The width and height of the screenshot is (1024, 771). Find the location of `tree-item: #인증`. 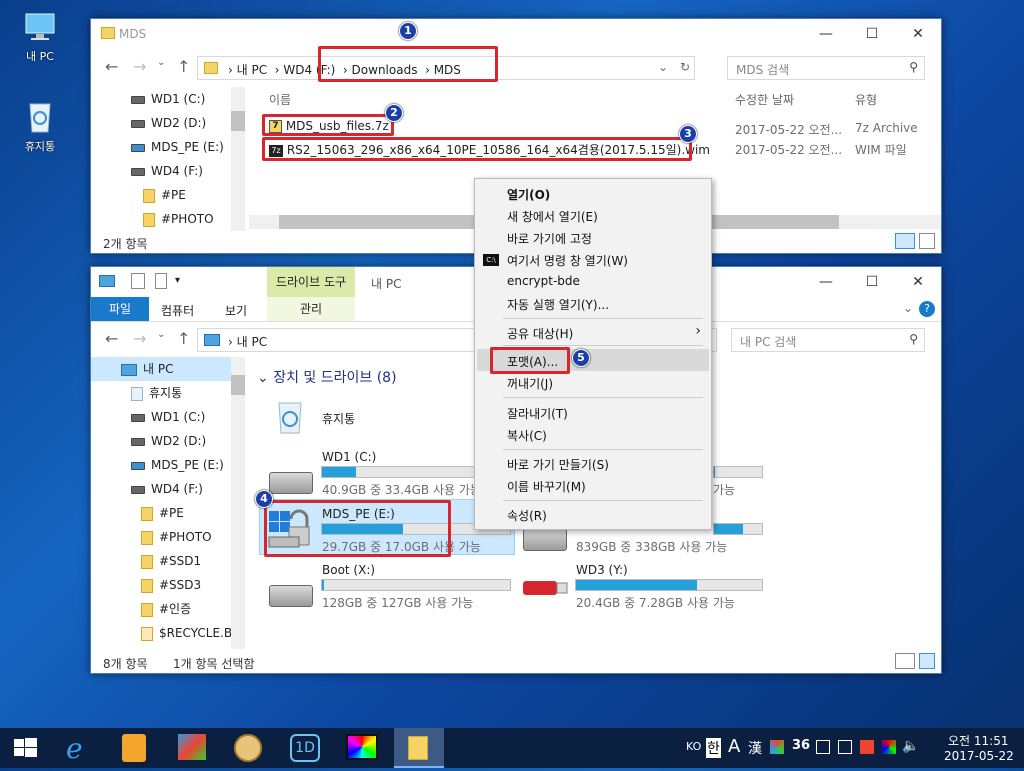

tree-item: #인증 is located at coordinates (176, 609).